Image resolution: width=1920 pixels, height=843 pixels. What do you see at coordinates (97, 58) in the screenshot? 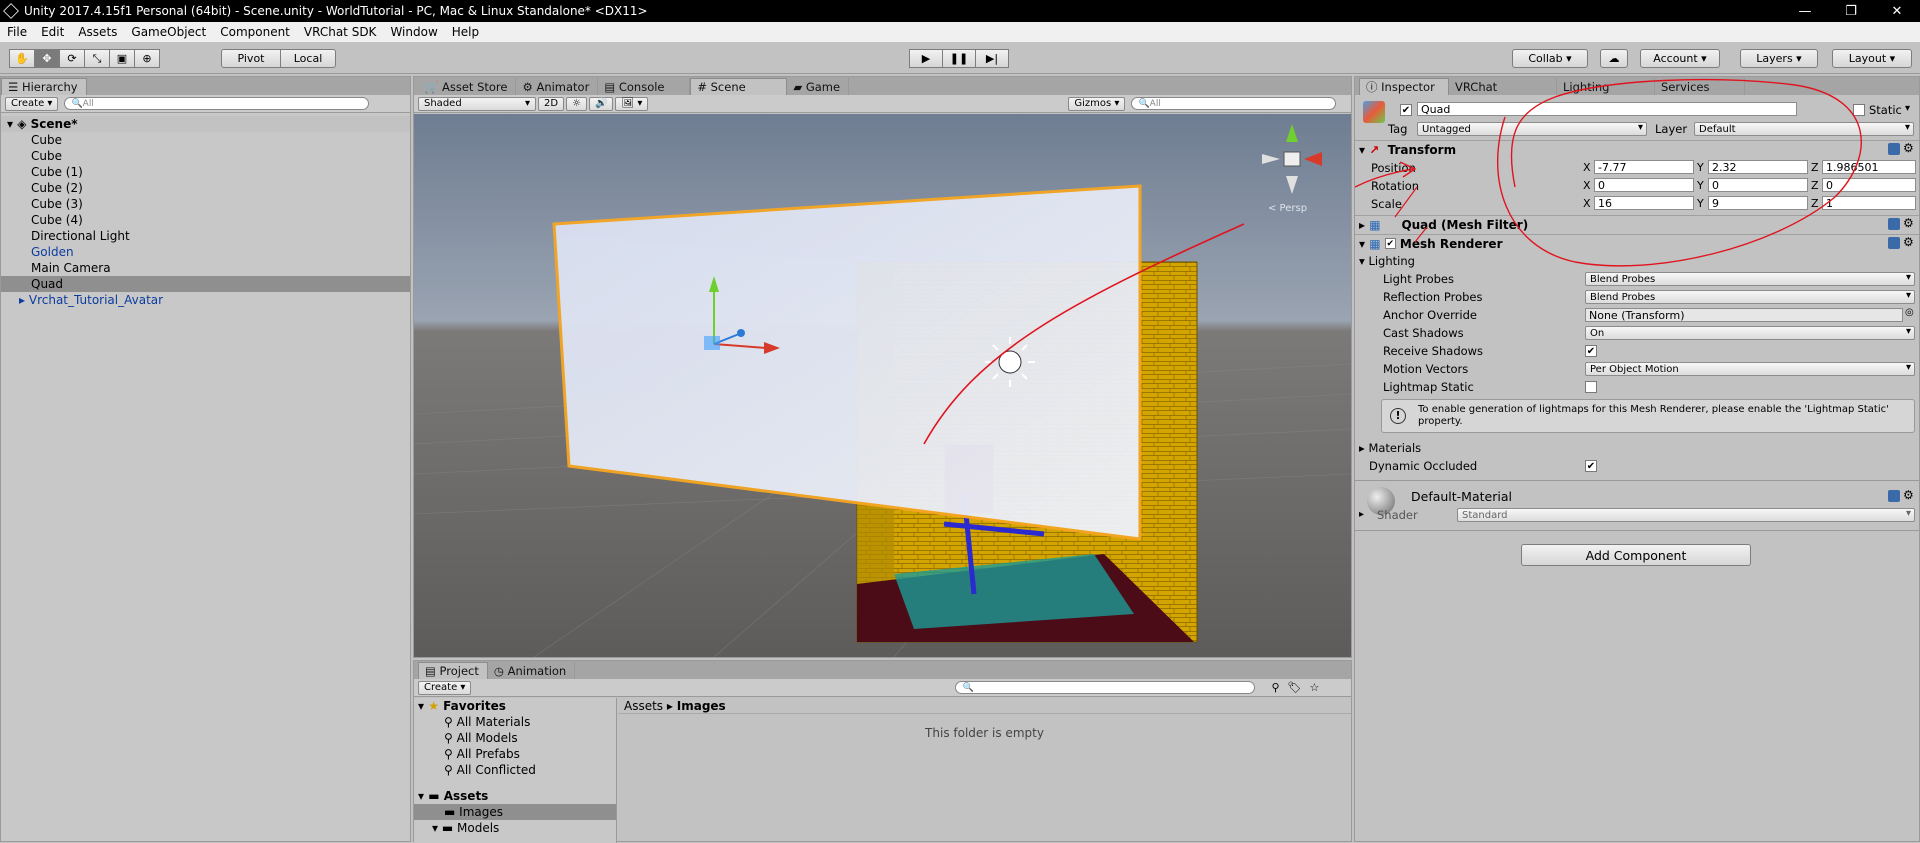
I see `scale-tool-icon: ⤡` at bounding box center [97, 58].